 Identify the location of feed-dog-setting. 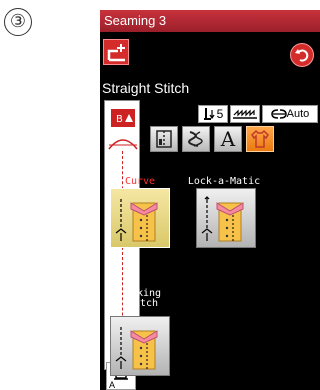
(245, 114).